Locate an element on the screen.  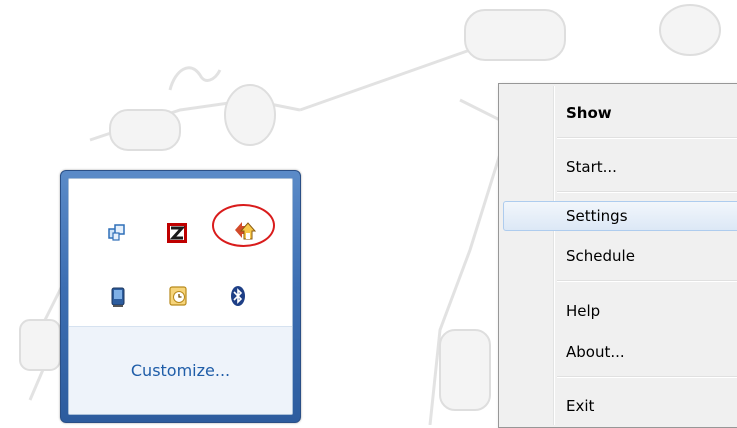
bluetooth-icon is located at coordinates (238, 296).